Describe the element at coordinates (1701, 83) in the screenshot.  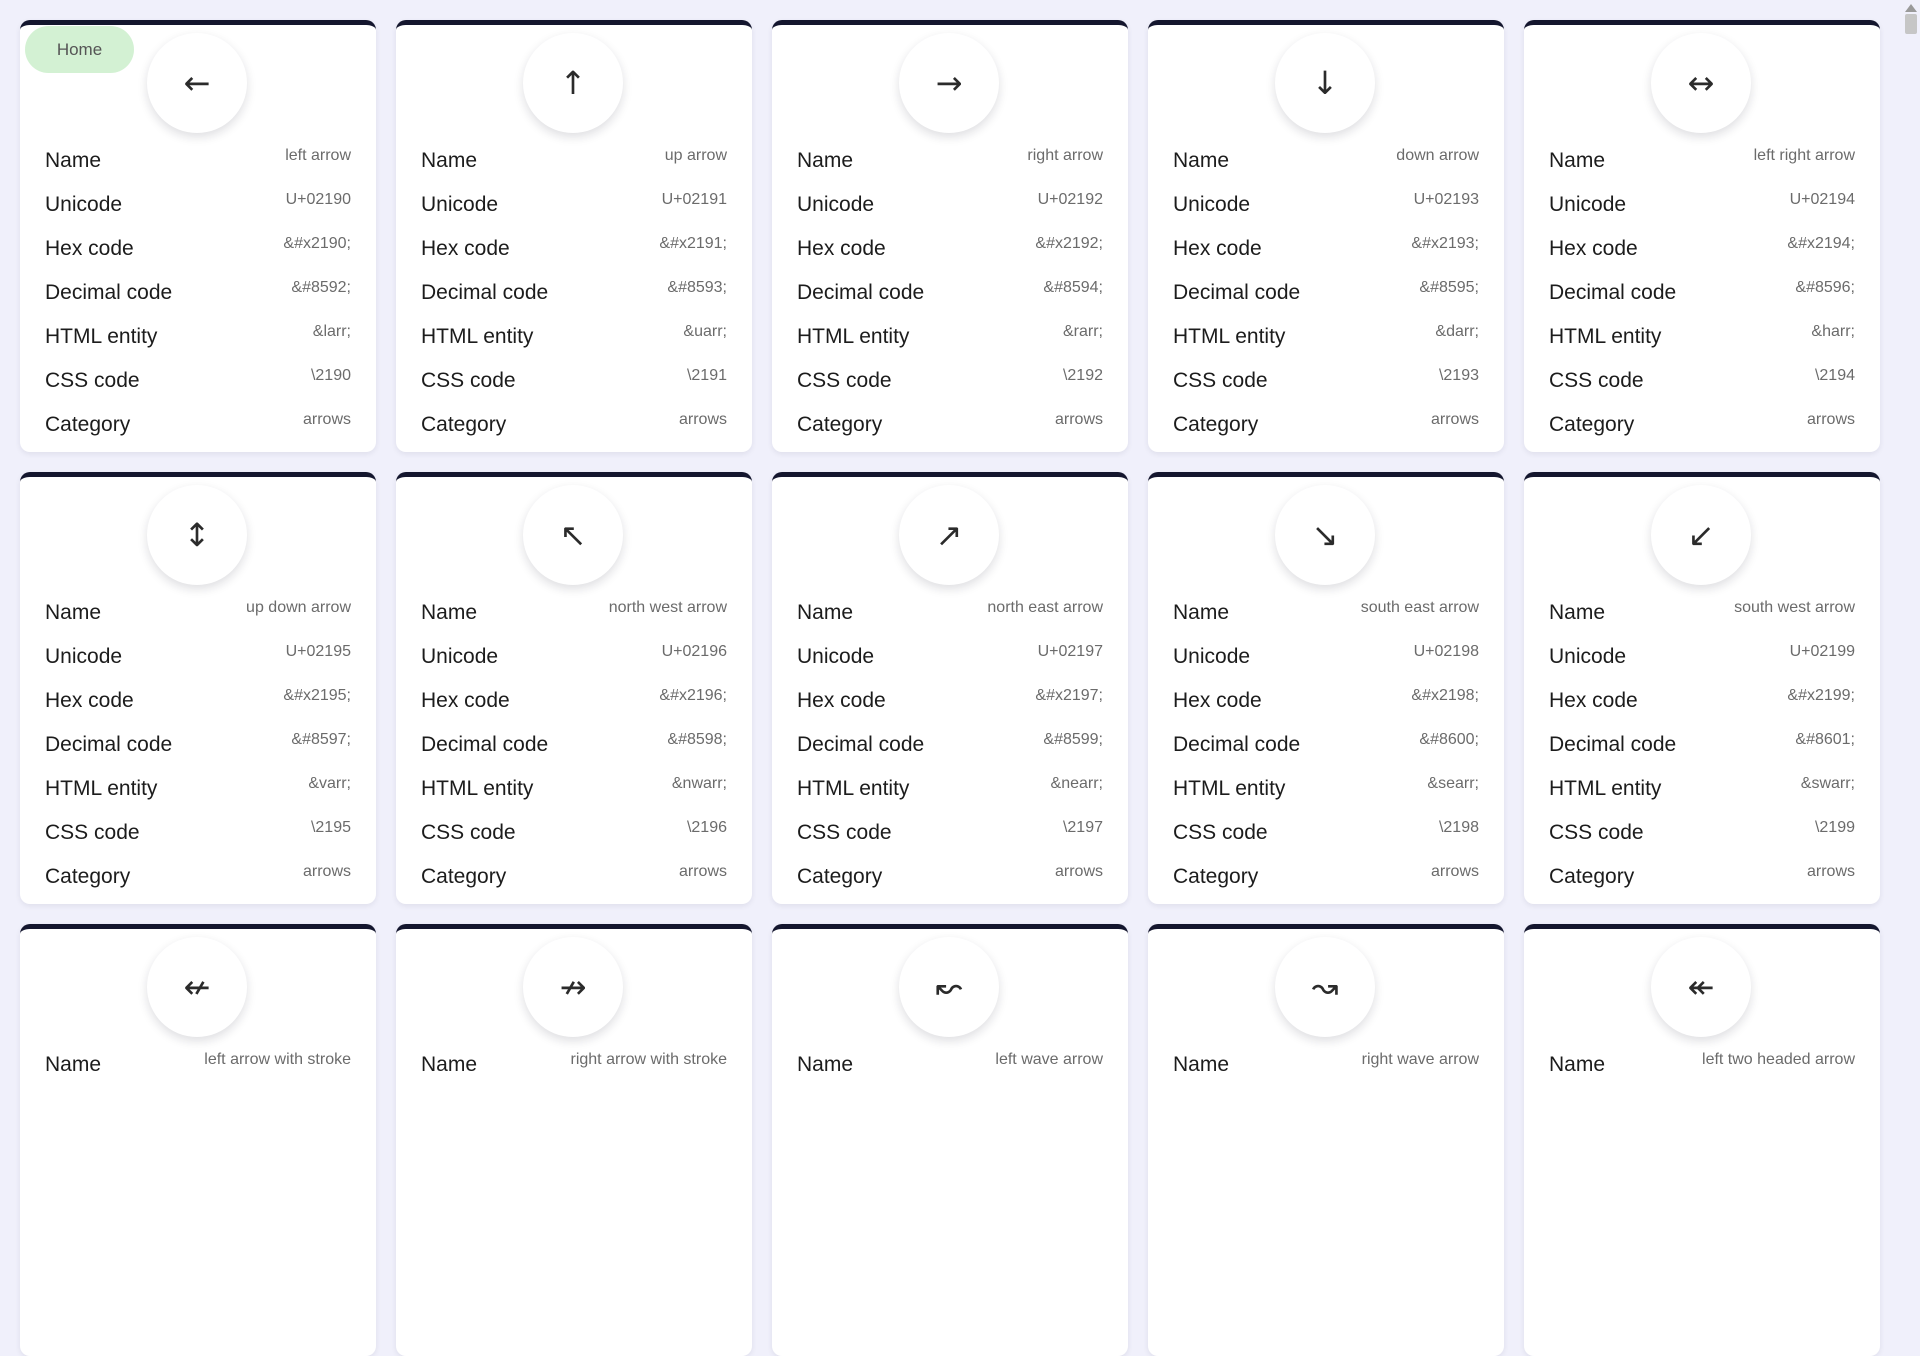
I see `left-right-arrow-icon: ↔` at that location.